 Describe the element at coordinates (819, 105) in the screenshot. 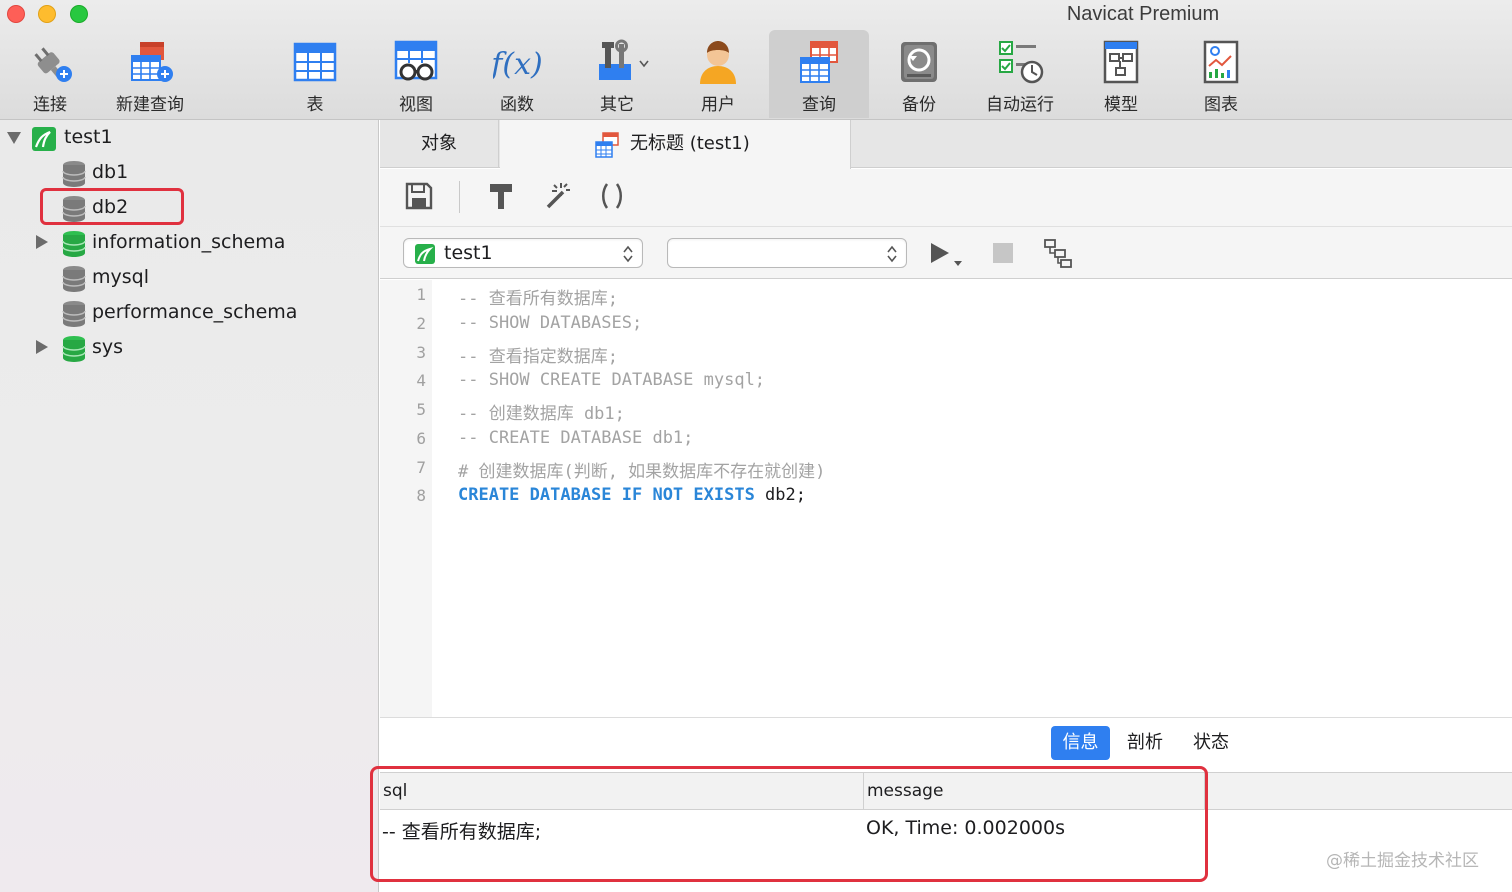

I see `toolbar-label: 查询` at that location.